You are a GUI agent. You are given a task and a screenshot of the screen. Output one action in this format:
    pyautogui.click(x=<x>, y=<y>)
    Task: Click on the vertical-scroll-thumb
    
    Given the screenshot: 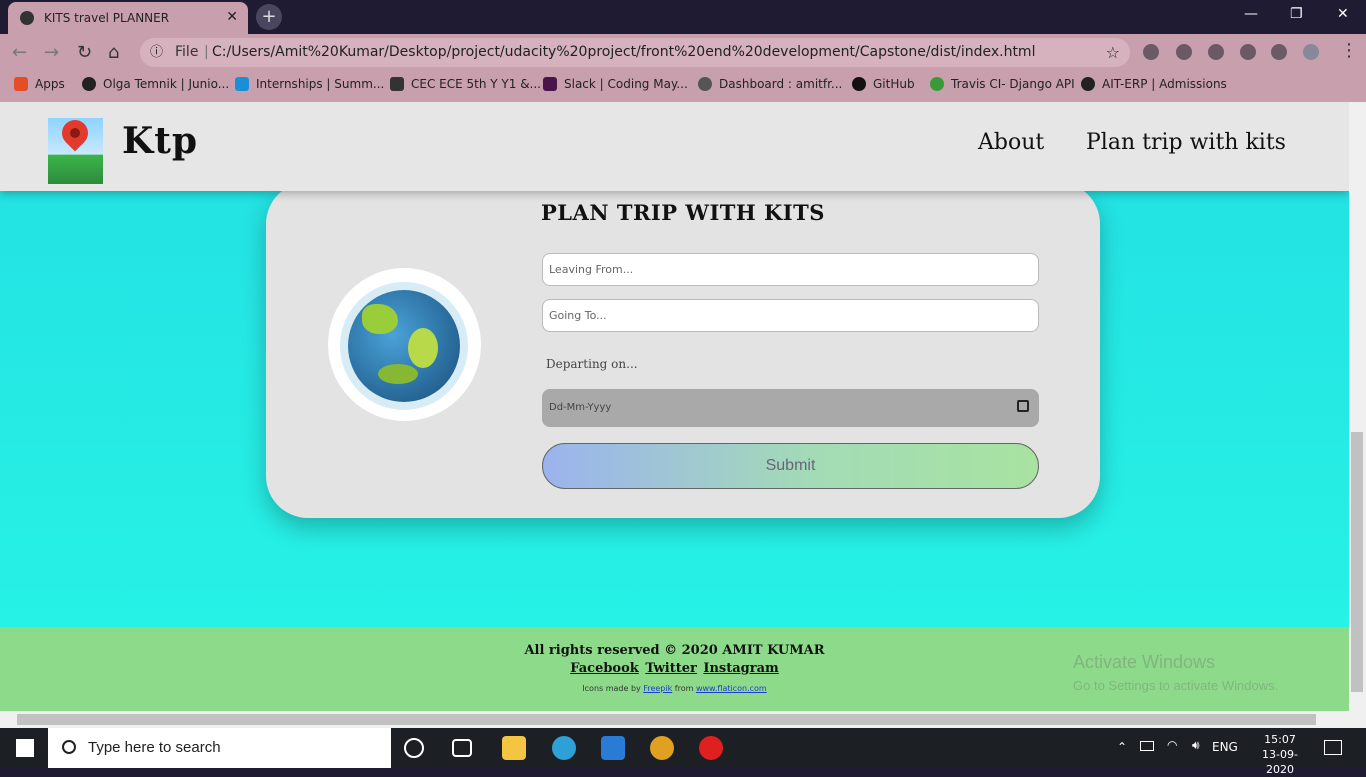 What is the action you would take?
    pyautogui.click(x=1357, y=562)
    